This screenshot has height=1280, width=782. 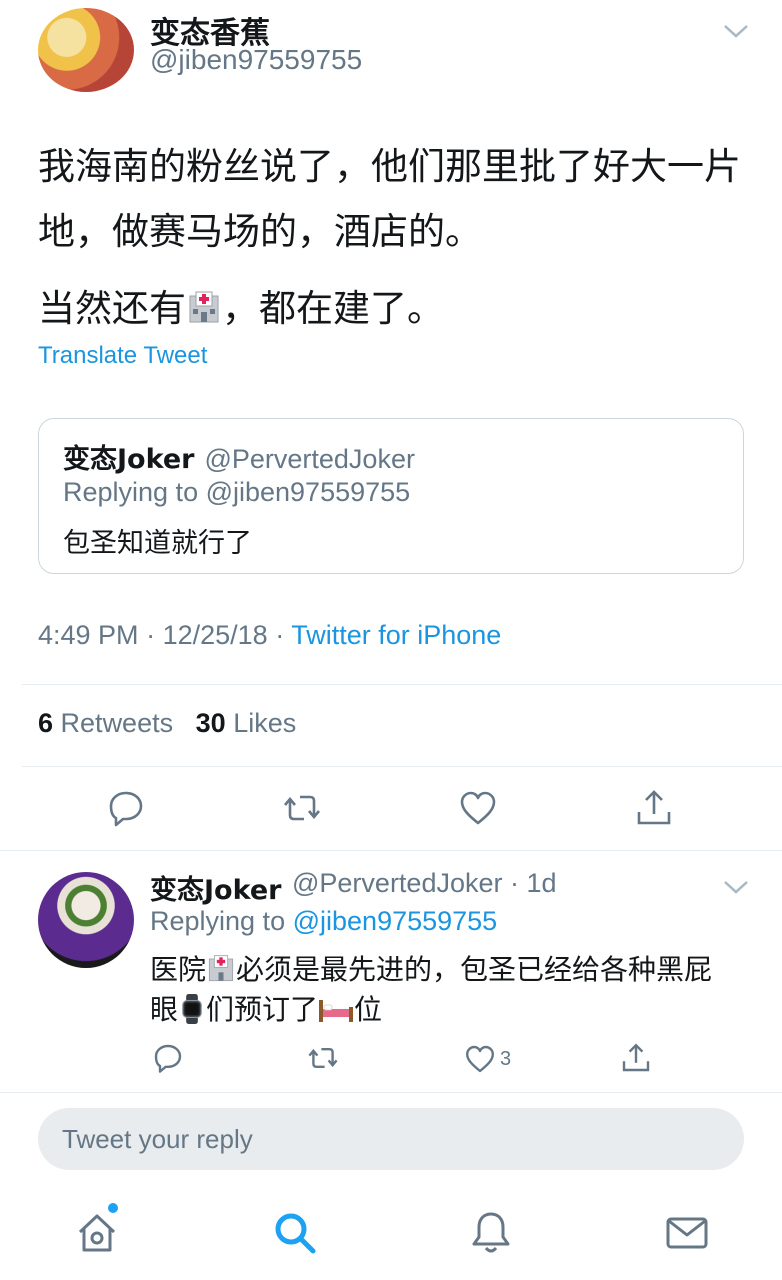 What do you see at coordinates (46, 723) in the screenshot?
I see `retweet-count: 6` at bounding box center [46, 723].